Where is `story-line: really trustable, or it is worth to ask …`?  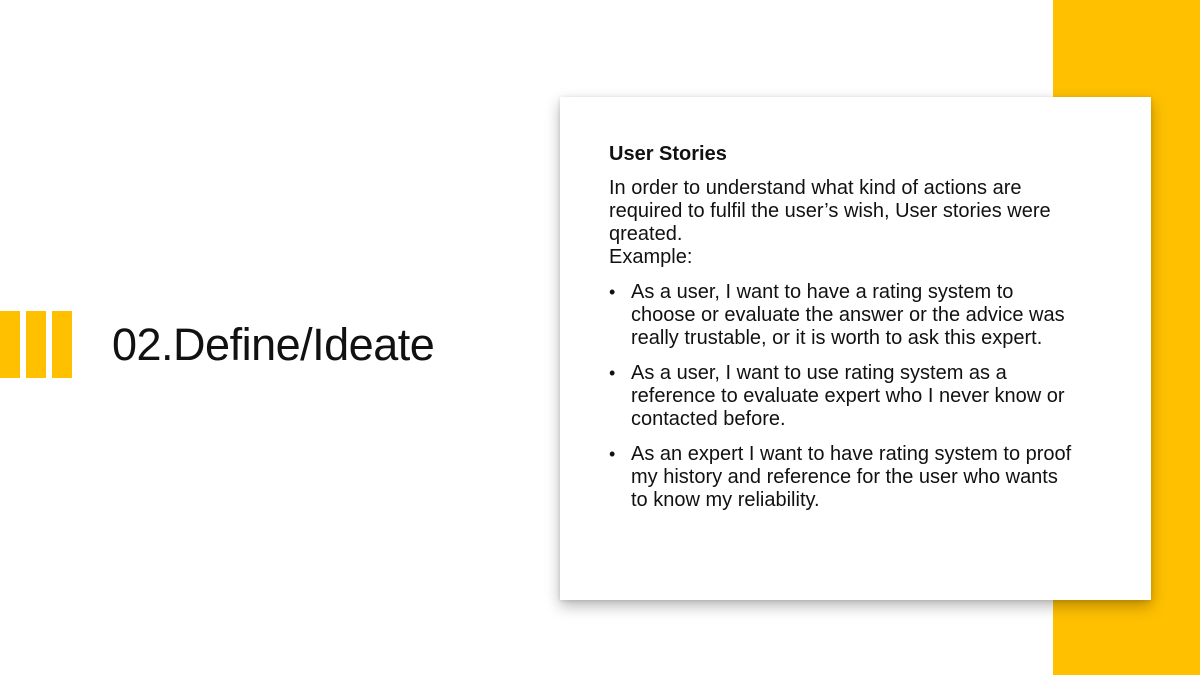
story-line: really trustable, or it is worth to ask … is located at coordinates (837, 338).